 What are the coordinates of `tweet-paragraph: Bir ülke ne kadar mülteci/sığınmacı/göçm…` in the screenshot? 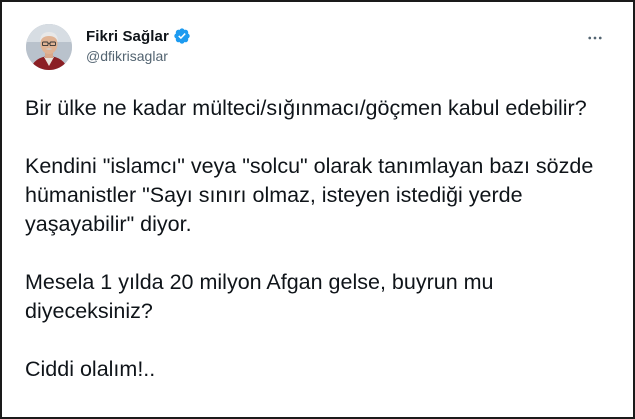 It's located at (306, 108).